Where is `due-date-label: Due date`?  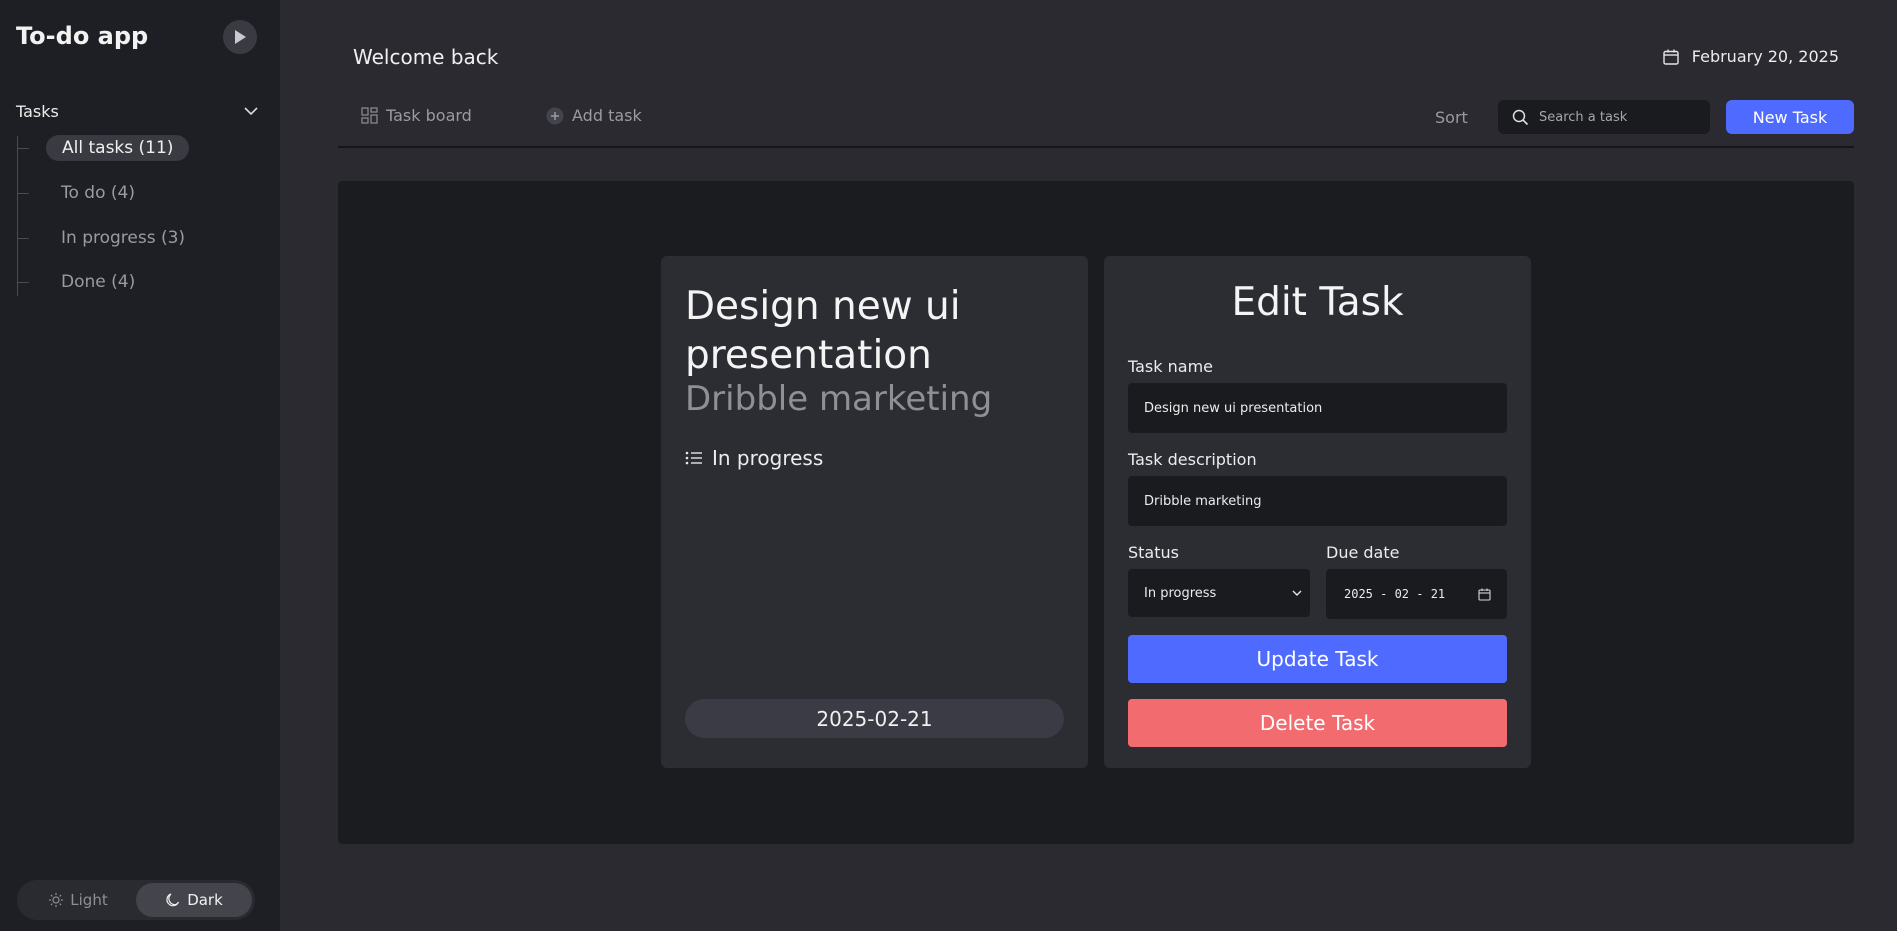
due-date-label: Due date is located at coordinates (1363, 552).